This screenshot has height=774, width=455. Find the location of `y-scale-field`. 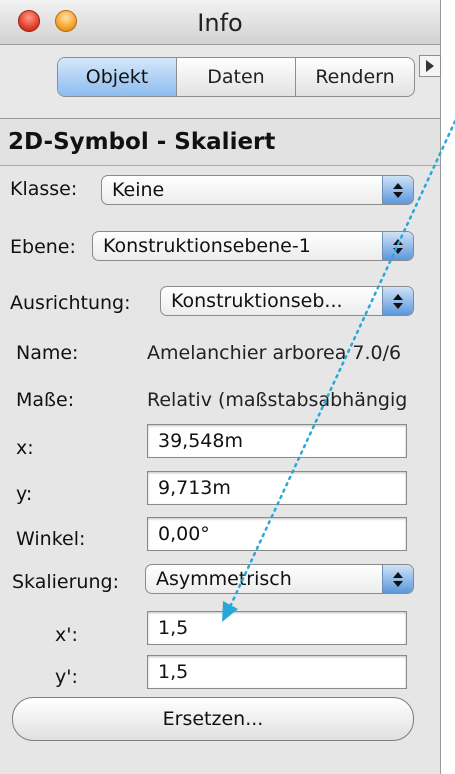

y-scale-field is located at coordinates (277, 672).